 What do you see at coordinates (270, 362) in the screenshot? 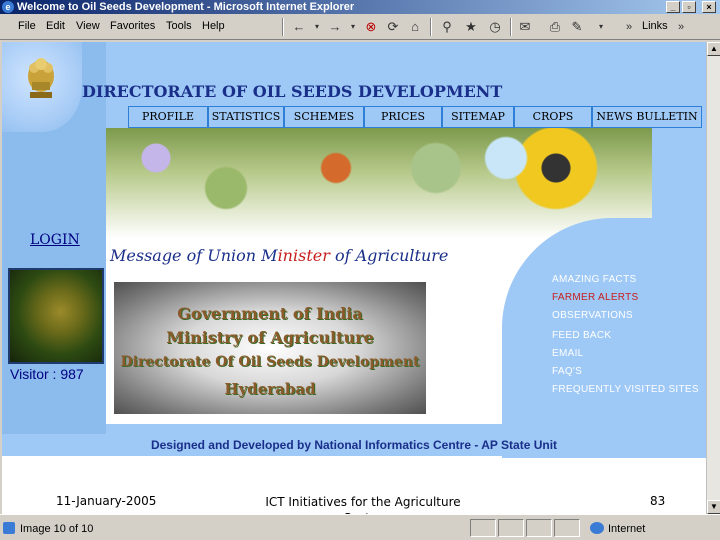
I see `gov-line-3: Directorate Of Oil Seeds Development` at bounding box center [270, 362].